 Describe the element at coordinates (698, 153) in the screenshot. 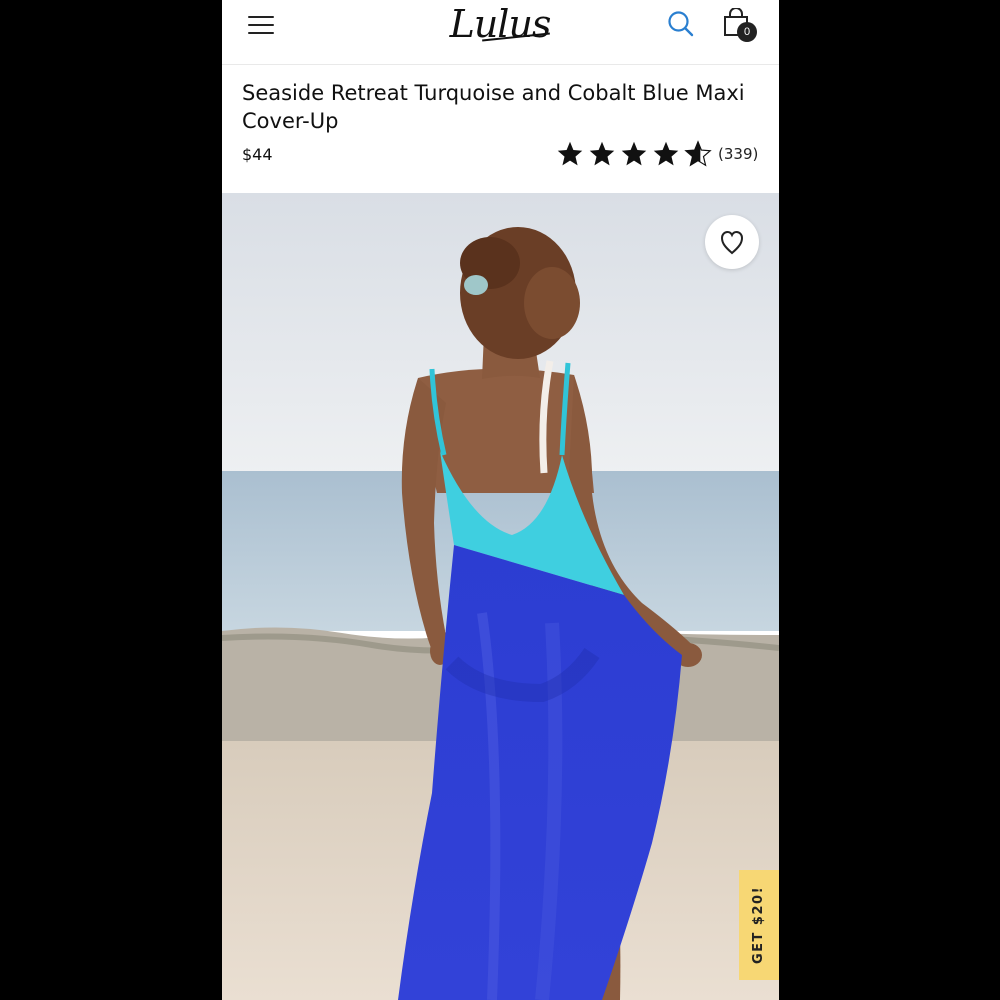

I see `half-star-icon` at that location.